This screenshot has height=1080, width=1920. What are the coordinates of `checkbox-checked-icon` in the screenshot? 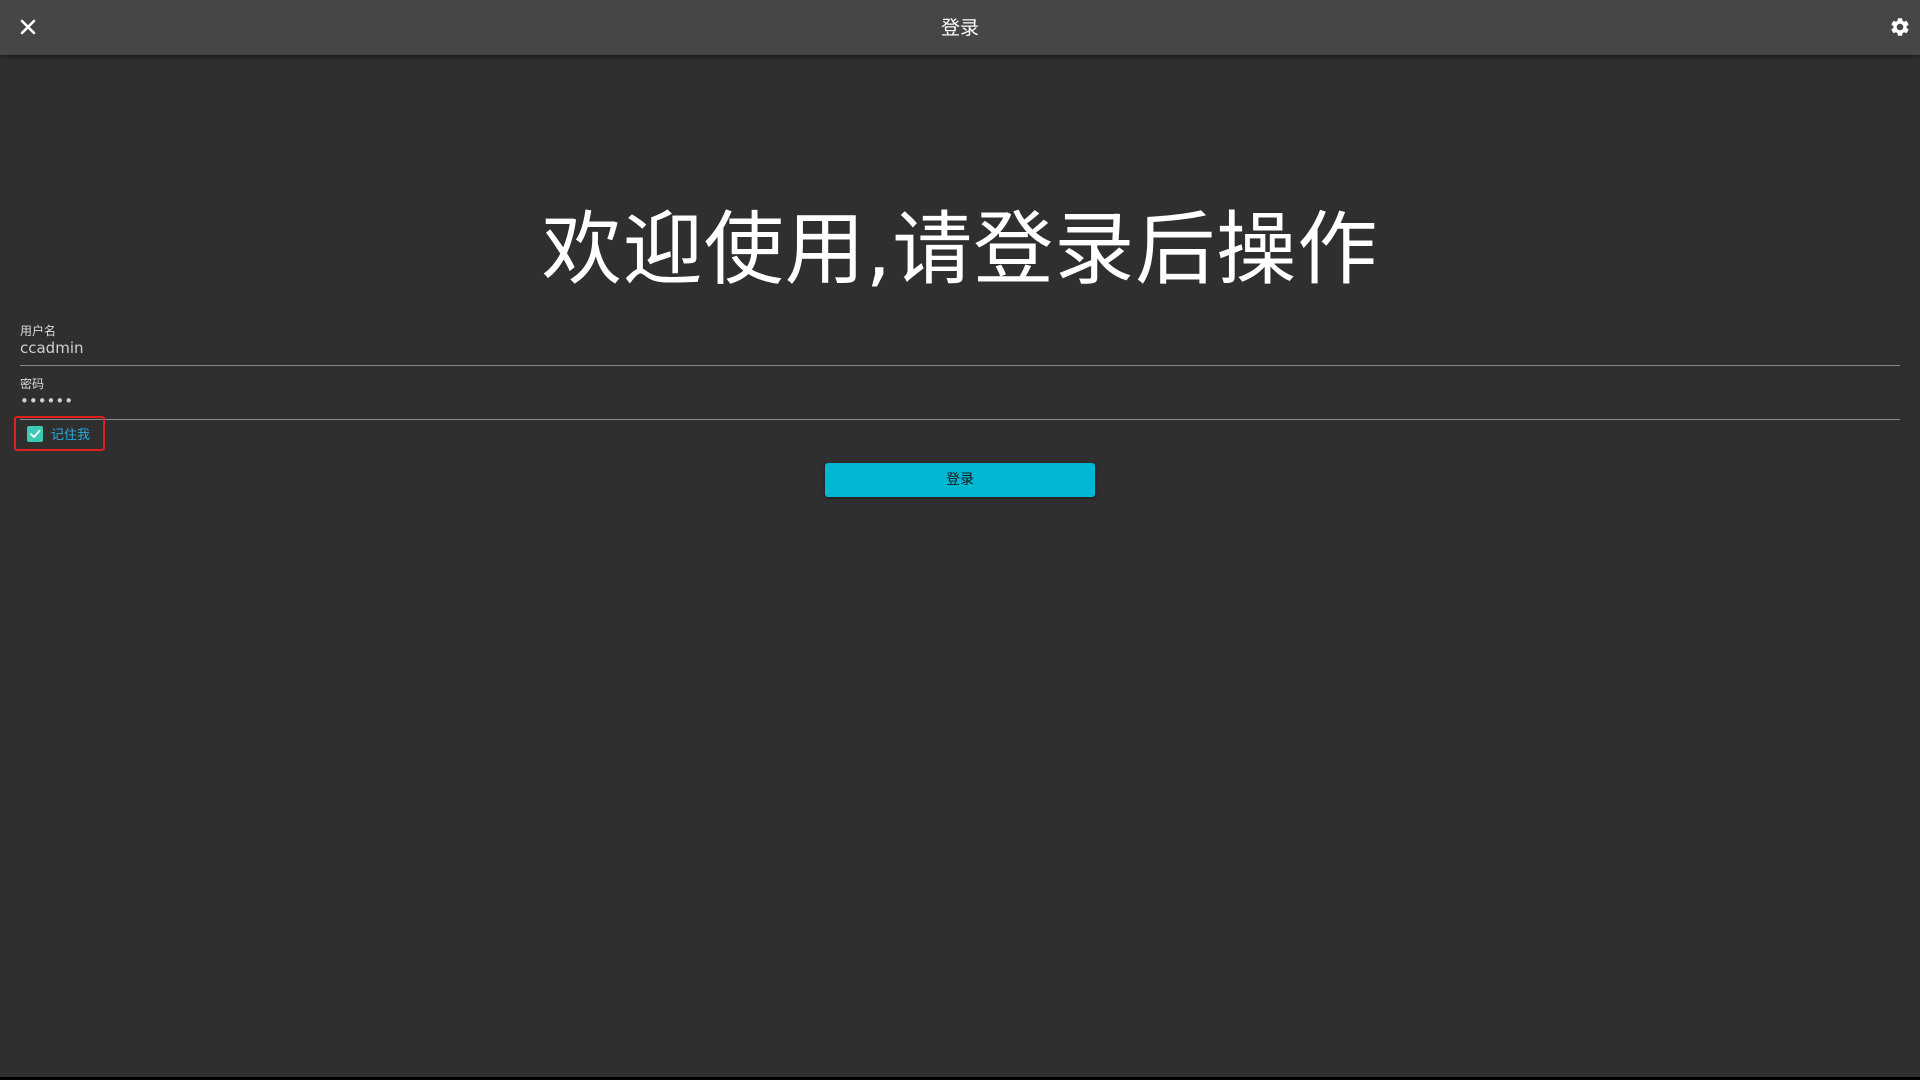 It's located at (35, 433).